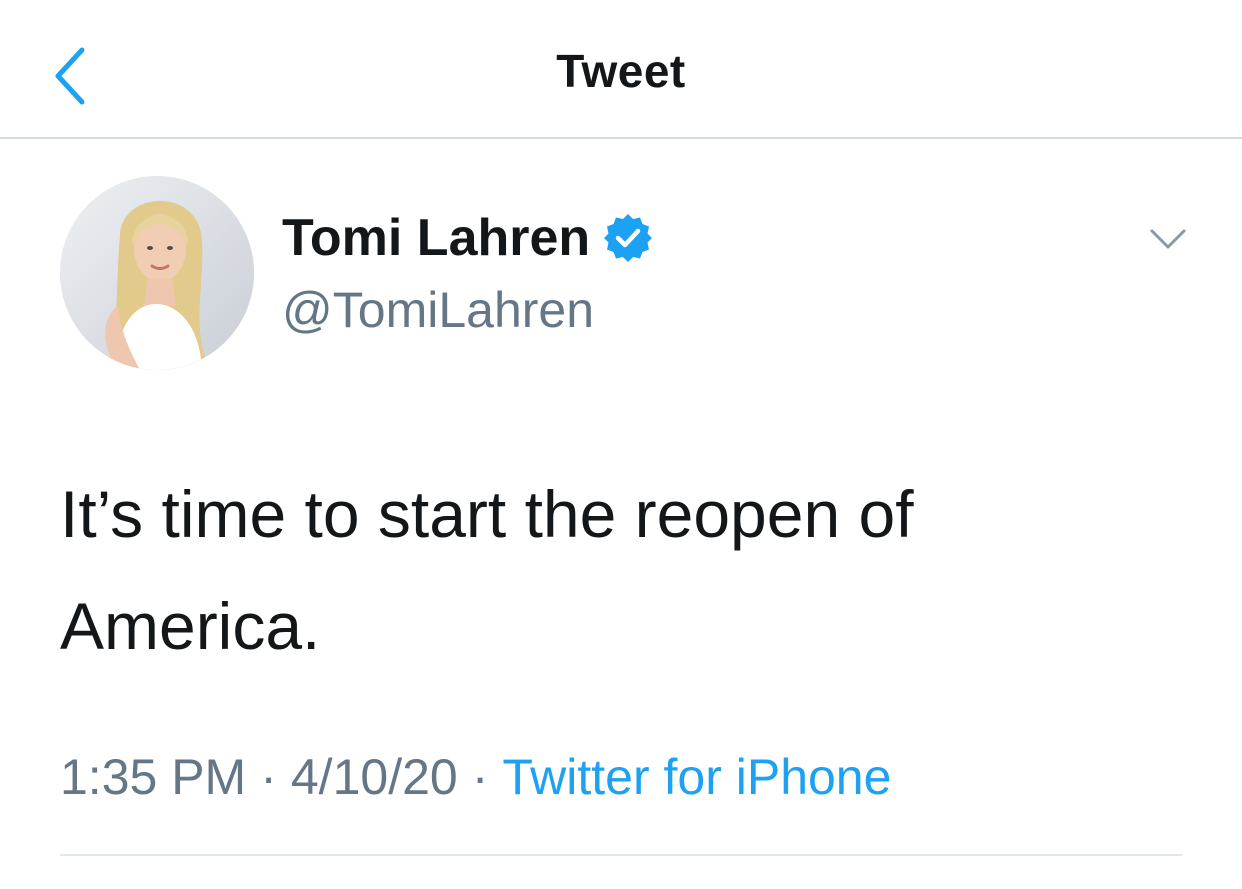  What do you see at coordinates (696, 777) in the screenshot?
I see `tweet-source-link: Twitter for iPhone` at bounding box center [696, 777].